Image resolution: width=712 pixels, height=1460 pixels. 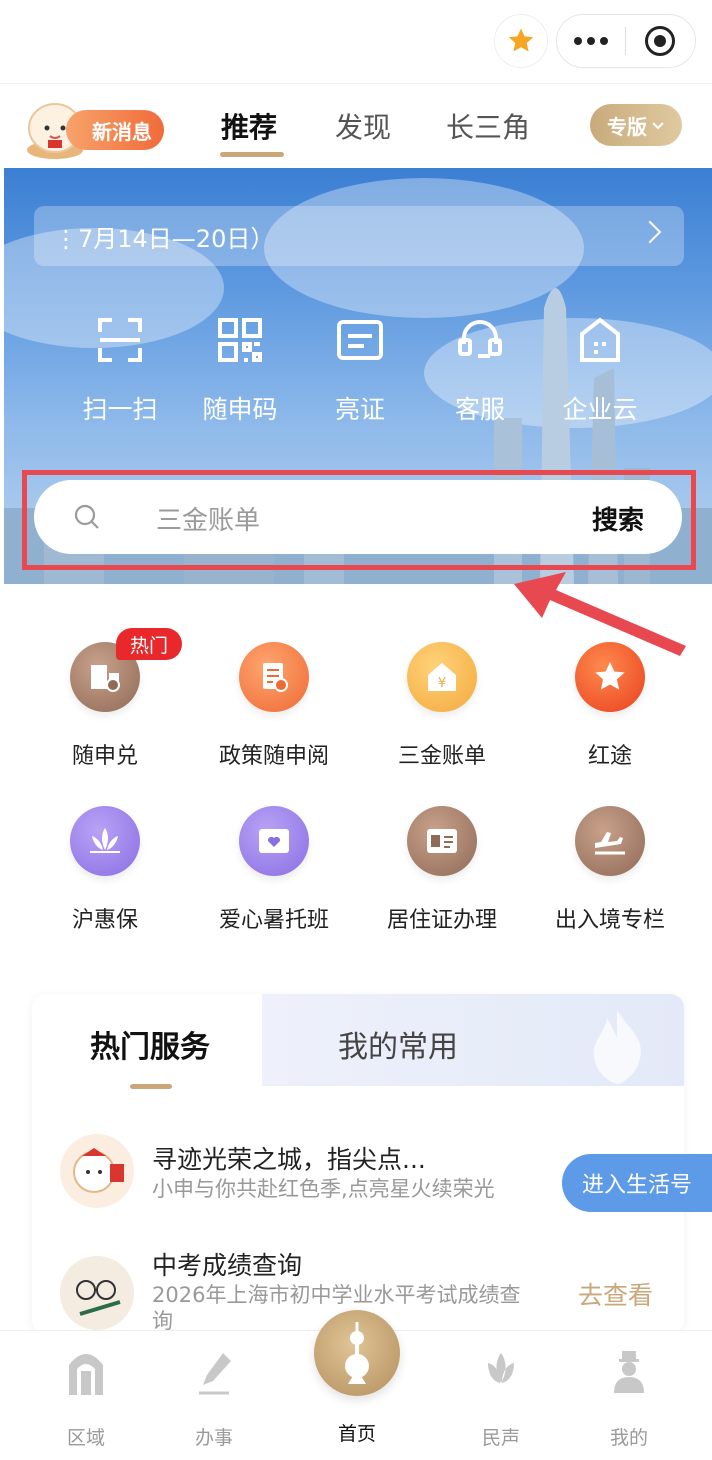 What do you see at coordinates (609, 920) in the screenshot?
I see `service-label: 出入境专栏` at bounding box center [609, 920].